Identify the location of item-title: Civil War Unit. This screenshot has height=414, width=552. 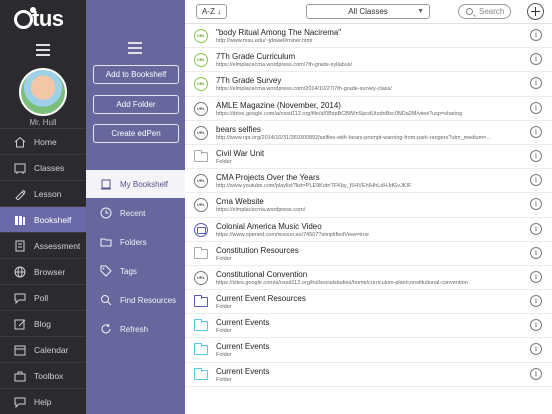
(240, 153).